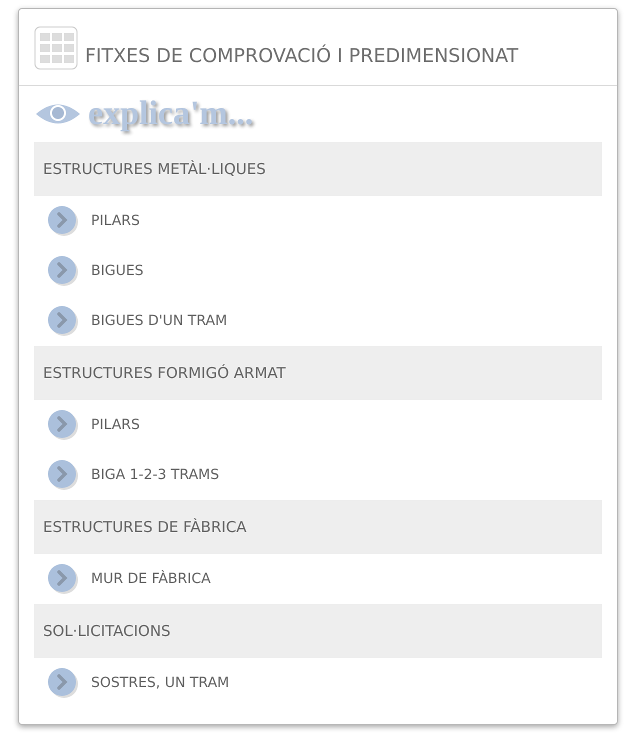  What do you see at coordinates (56, 48) in the screenshot?
I see `grid-icon` at bounding box center [56, 48].